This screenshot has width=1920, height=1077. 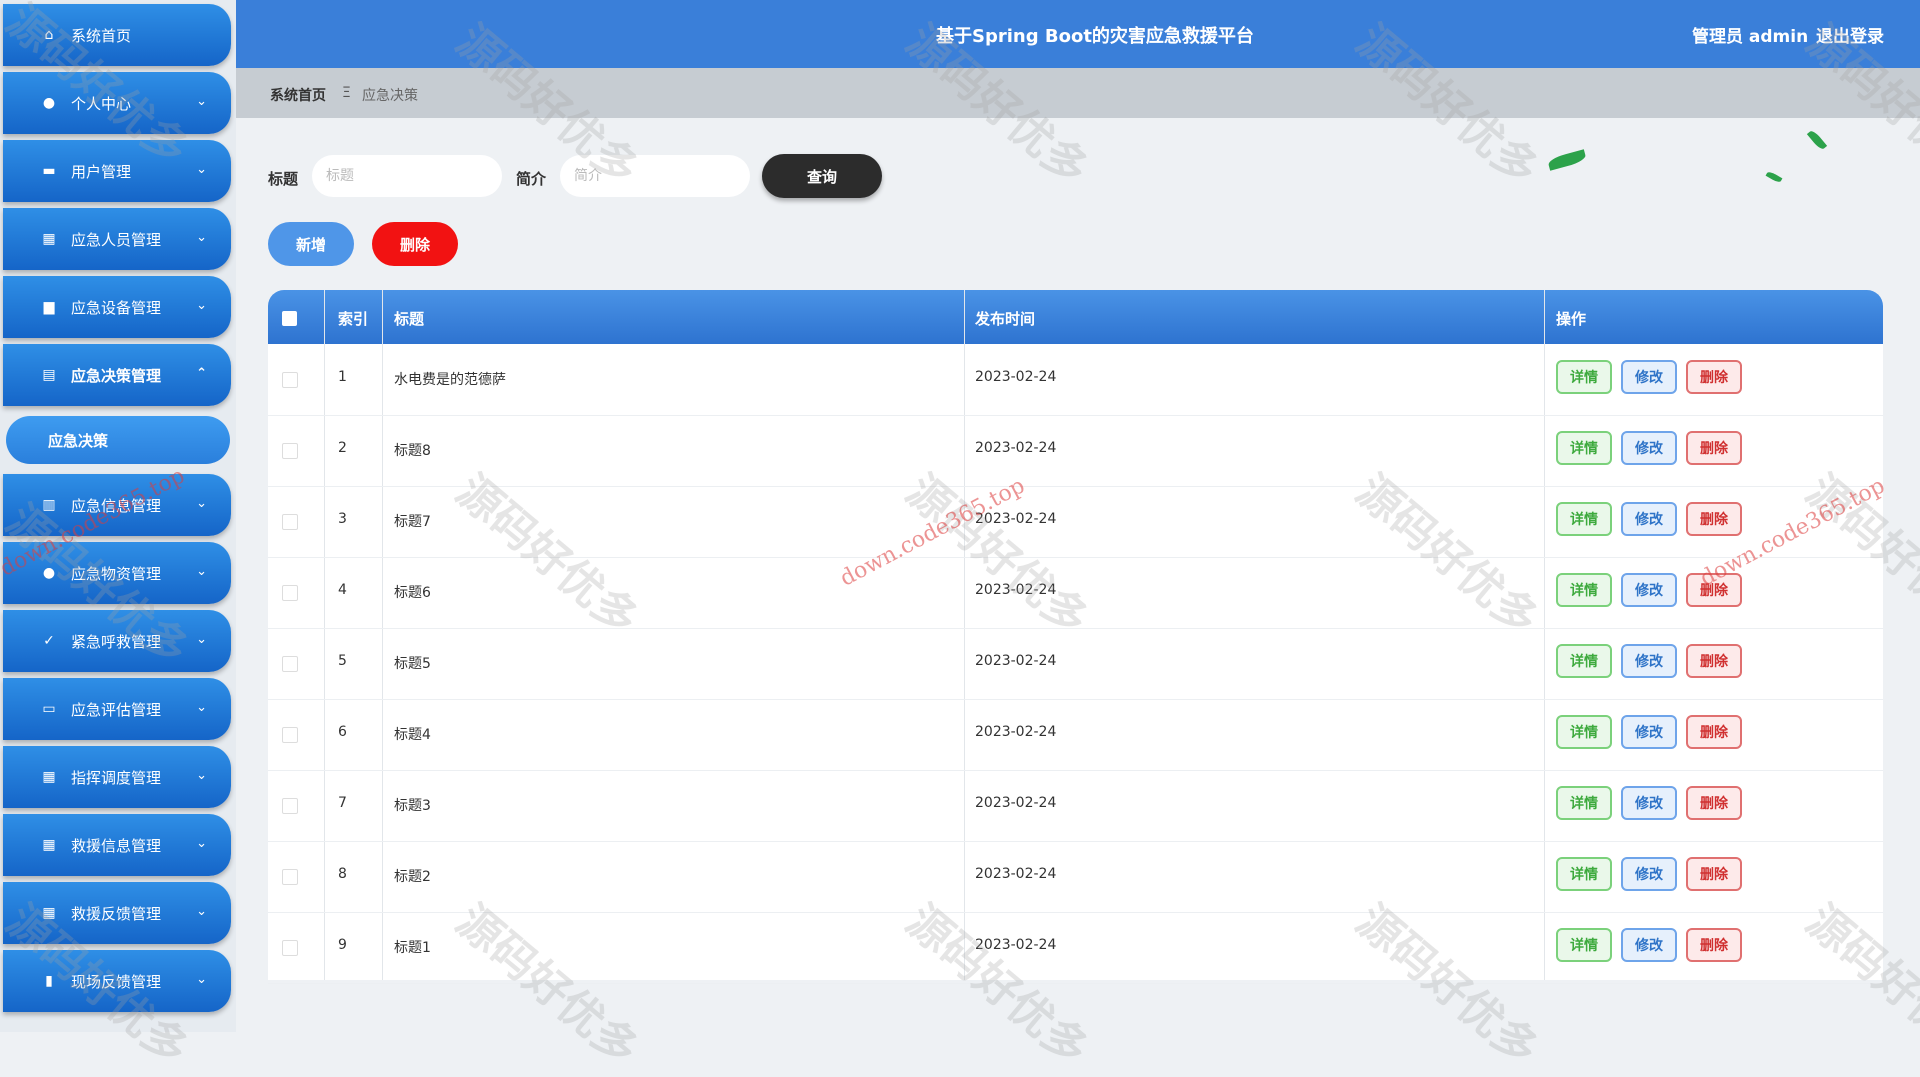 I want to click on table-row: 6 标题4 2023-02-24 详情 修改 删除, so click(x=1075, y=735).